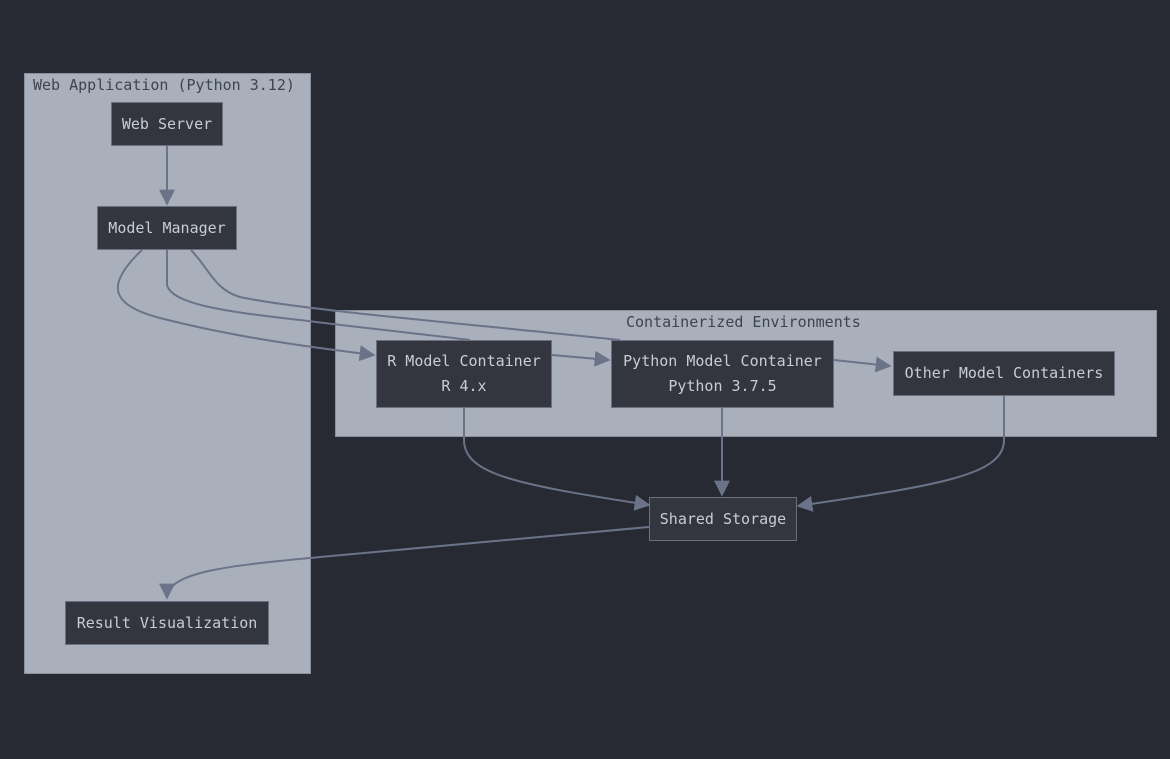 This screenshot has width=1170, height=759. I want to click on node-model-manager-label: Model Manager, so click(167, 227).